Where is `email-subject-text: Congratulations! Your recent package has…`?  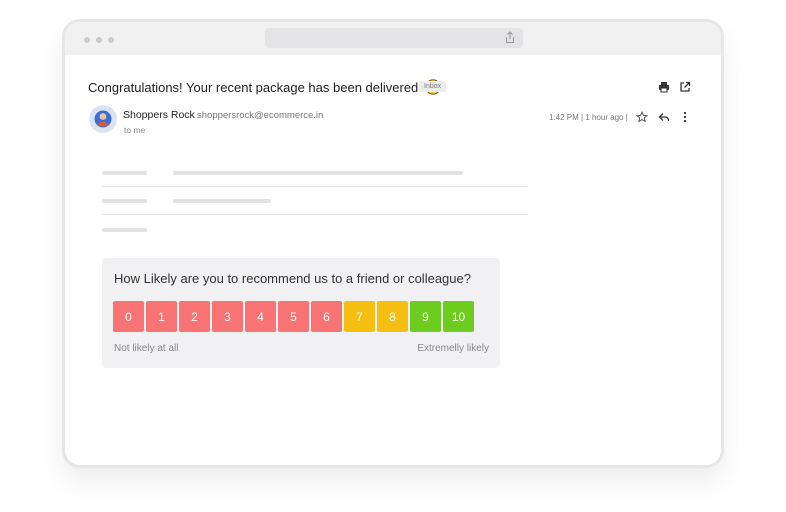
email-subject-text: Congratulations! Your recent package has… is located at coordinates (253, 87).